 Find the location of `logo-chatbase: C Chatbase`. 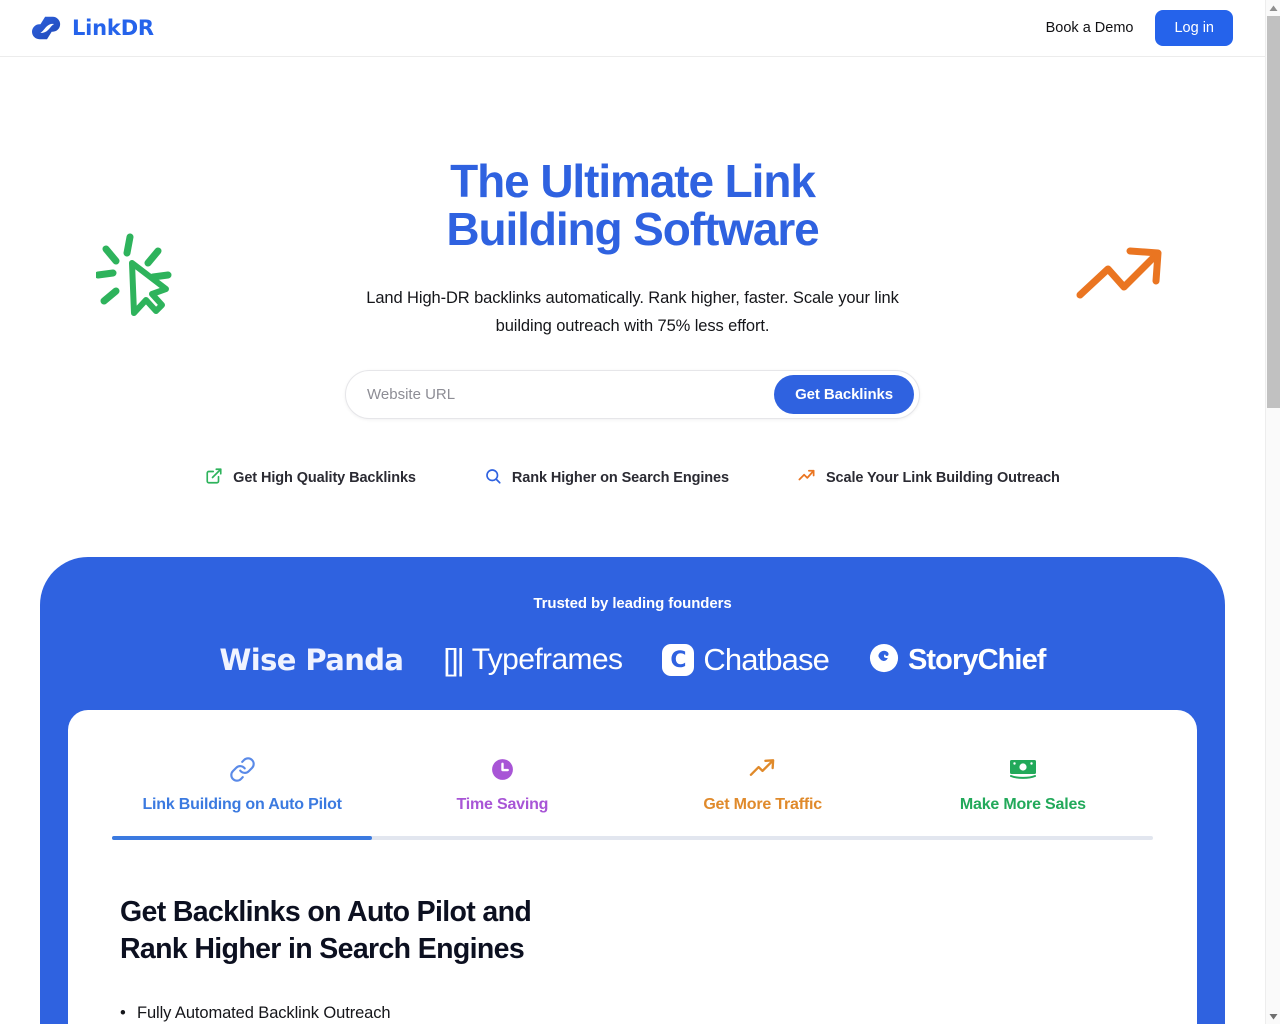

logo-chatbase: C Chatbase is located at coordinates (746, 660).